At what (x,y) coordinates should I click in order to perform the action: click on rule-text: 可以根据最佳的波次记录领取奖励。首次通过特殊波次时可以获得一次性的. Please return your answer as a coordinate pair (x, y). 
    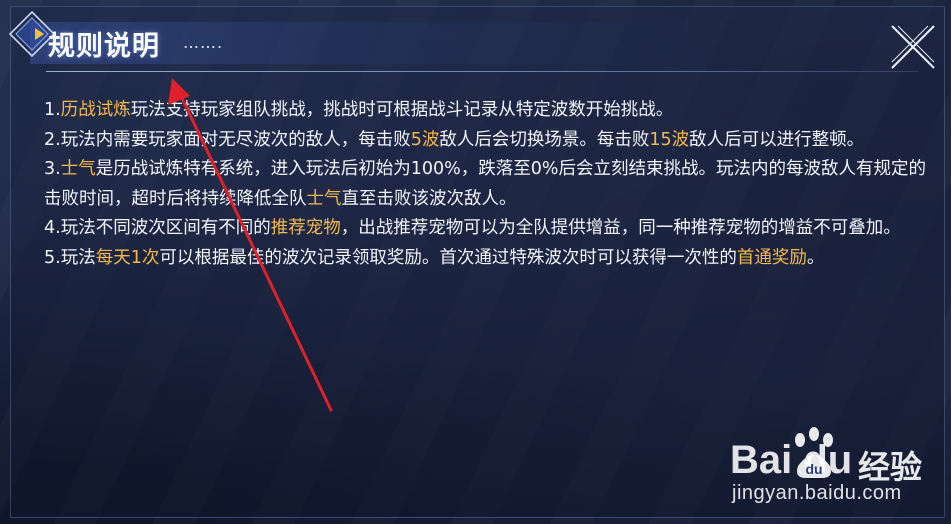
    Looking at the image, I should click on (448, 257).